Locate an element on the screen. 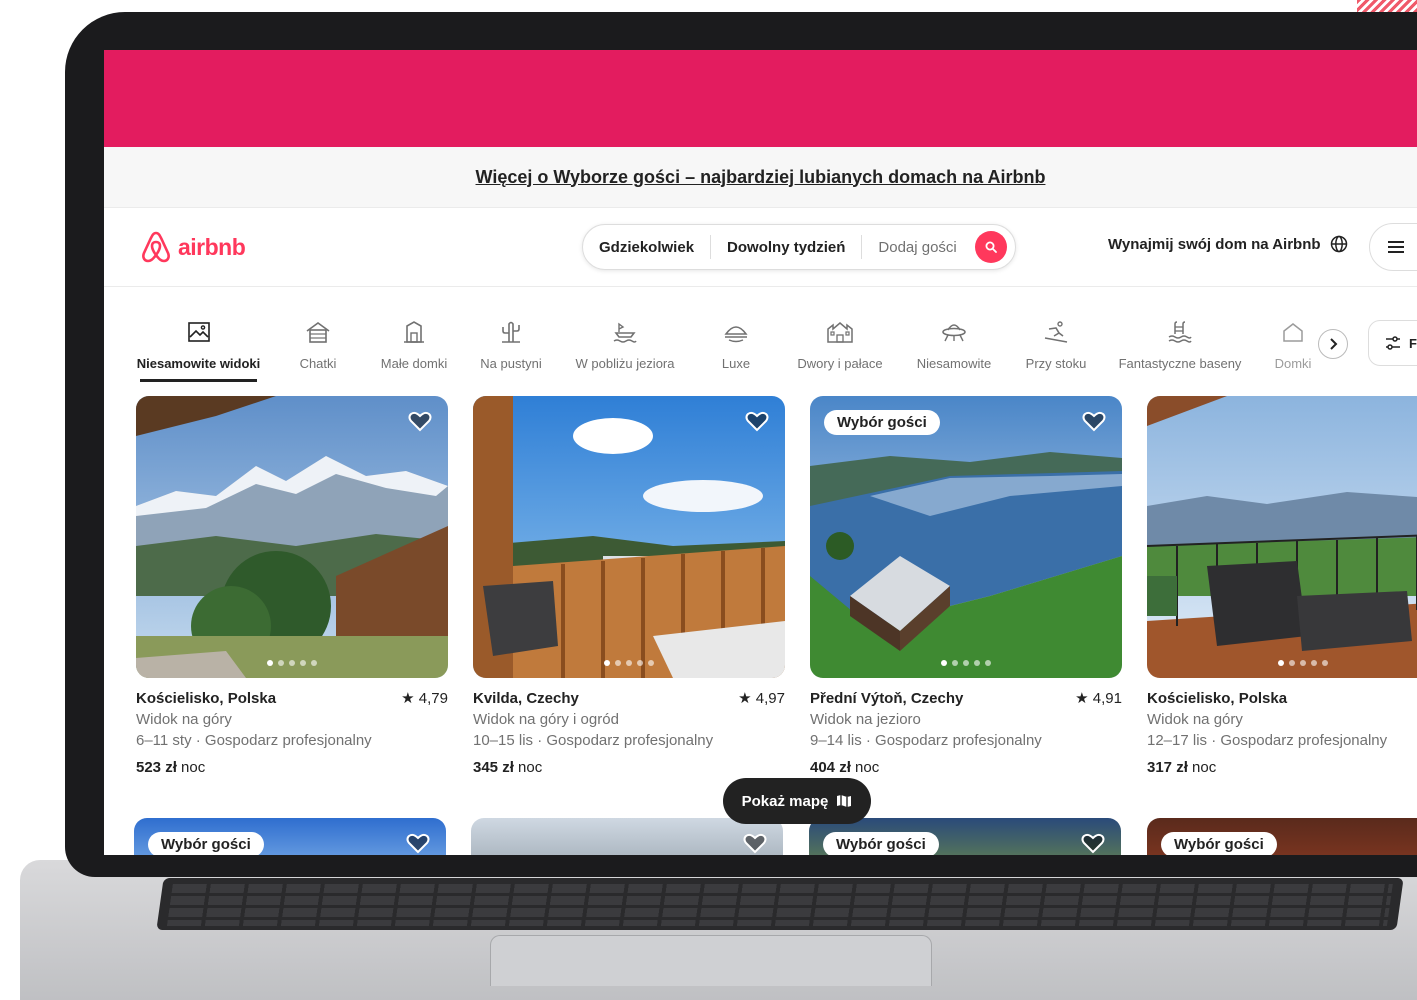  listing-dates: 9–14 lis · Gospodarz profesjonalny is located at coordinates (926, 740).